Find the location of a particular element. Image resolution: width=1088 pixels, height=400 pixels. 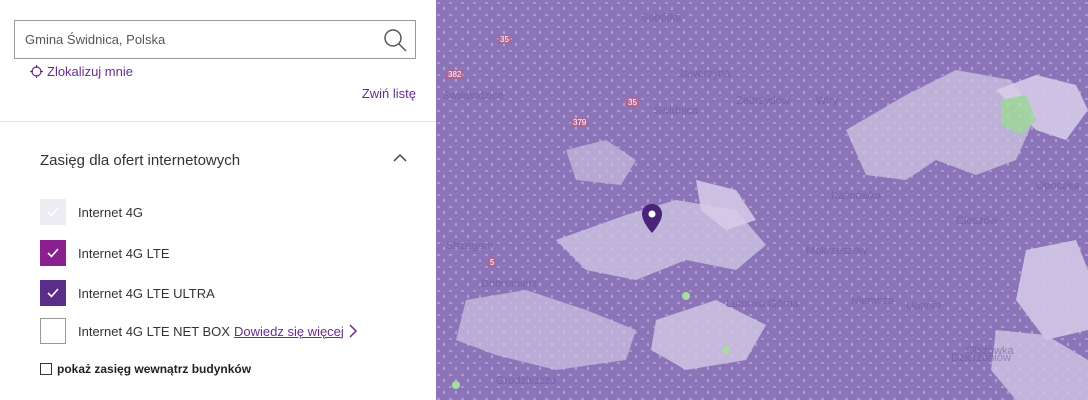

map-label: Opoczka is located at coordinates (1058, 186).